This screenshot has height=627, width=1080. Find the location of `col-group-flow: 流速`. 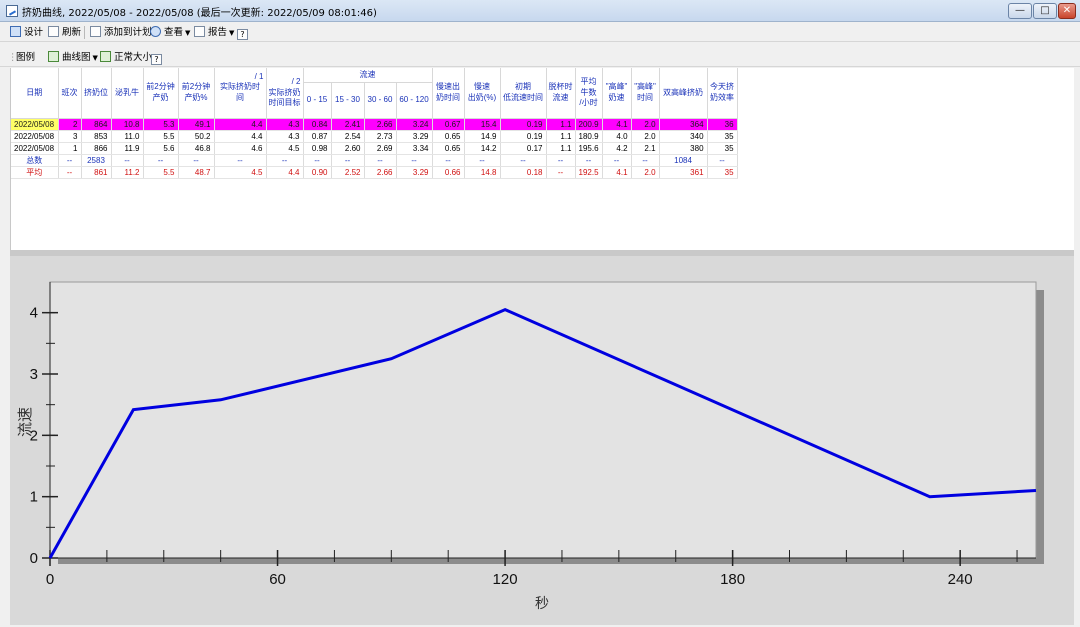

col-group-flow: 流速 is located at coordinates (368, 75).